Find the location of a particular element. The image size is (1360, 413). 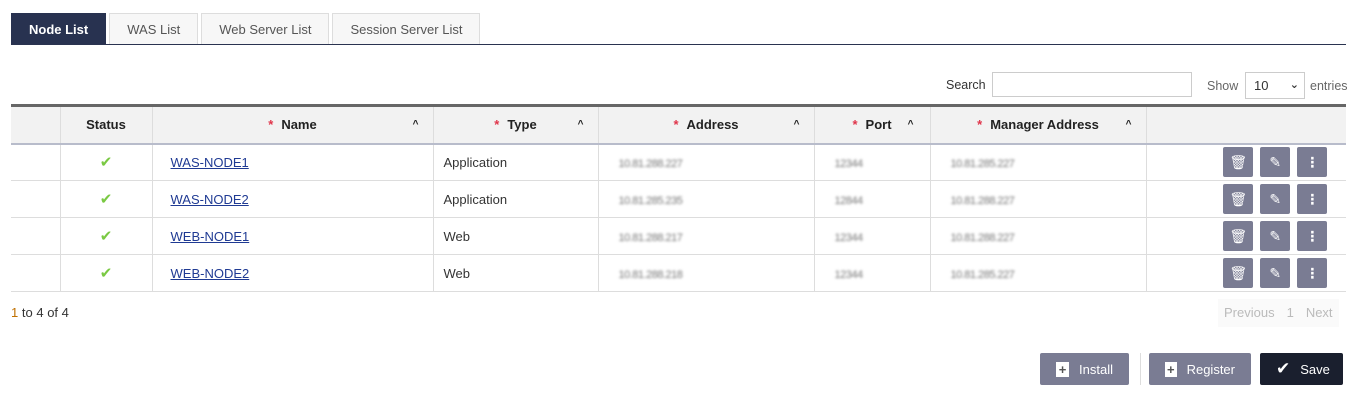

address-cell: 10.81.288.227 is located at coordinates (705, 162).